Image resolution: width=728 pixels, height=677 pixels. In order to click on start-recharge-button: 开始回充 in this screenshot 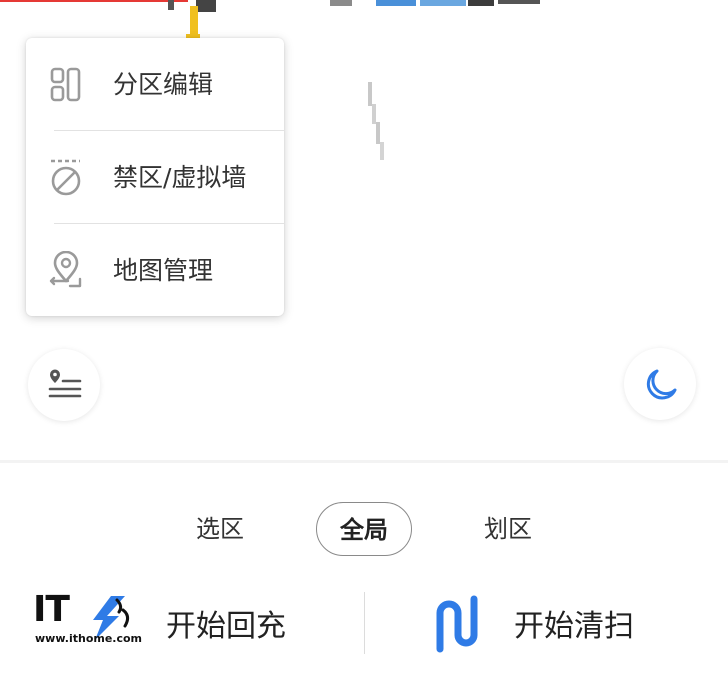, I will do `click(250, 627)`.